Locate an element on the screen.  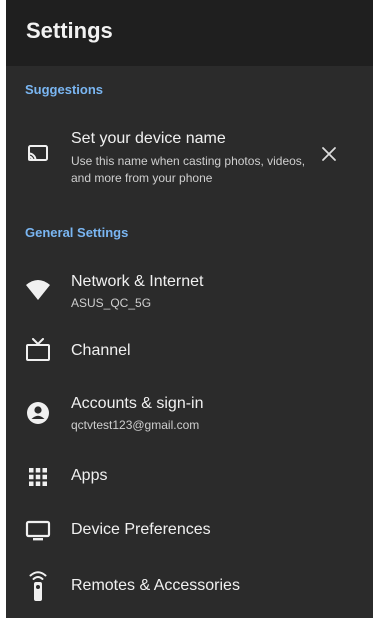
header-bar: Settings is located at coordinates (189, 33).